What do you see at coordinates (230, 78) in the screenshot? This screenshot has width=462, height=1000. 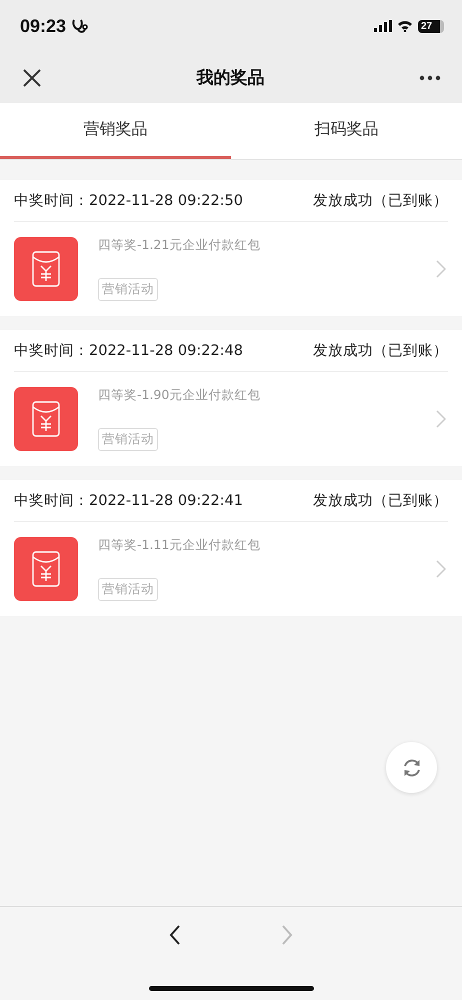 I see `page-title: 我的奖品` at bounding box center [230, 78].